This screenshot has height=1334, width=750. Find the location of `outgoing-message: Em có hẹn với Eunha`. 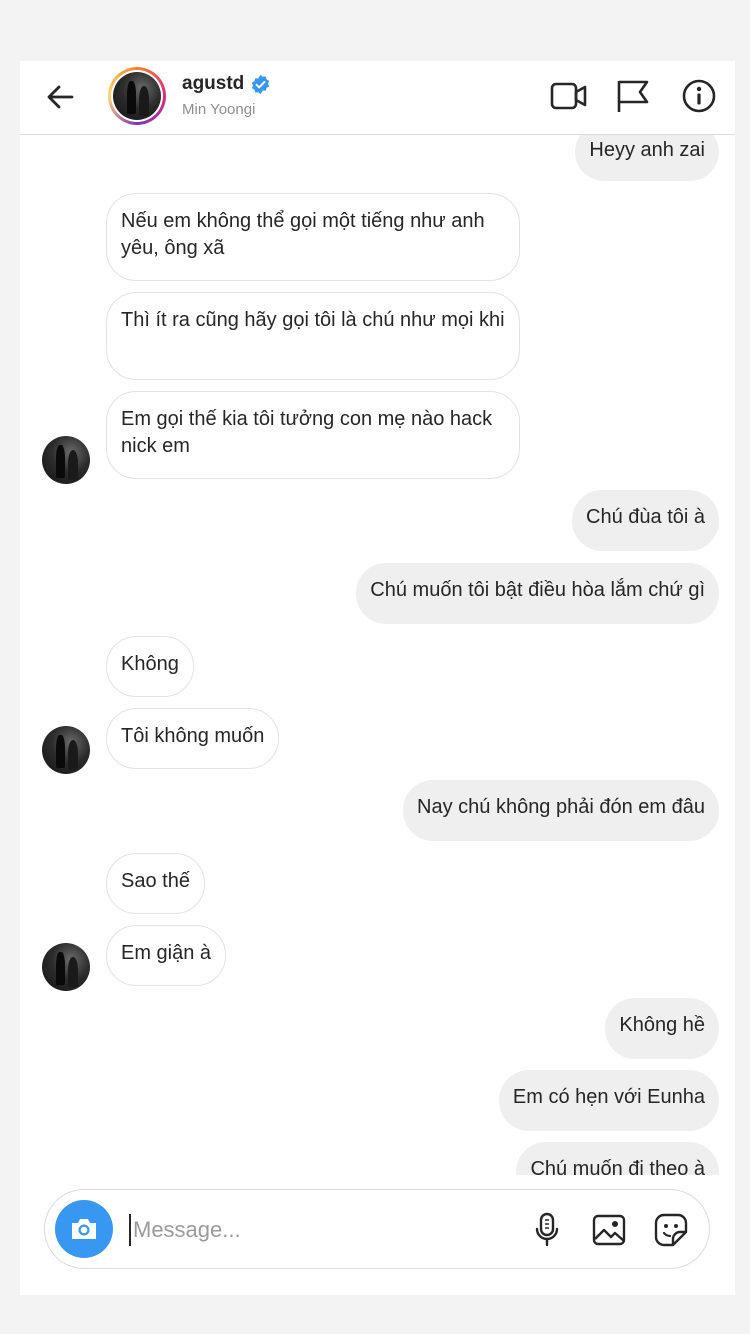

outgoing-message: Em có hẹn với Eunha is located at coordinates (608, 1100).